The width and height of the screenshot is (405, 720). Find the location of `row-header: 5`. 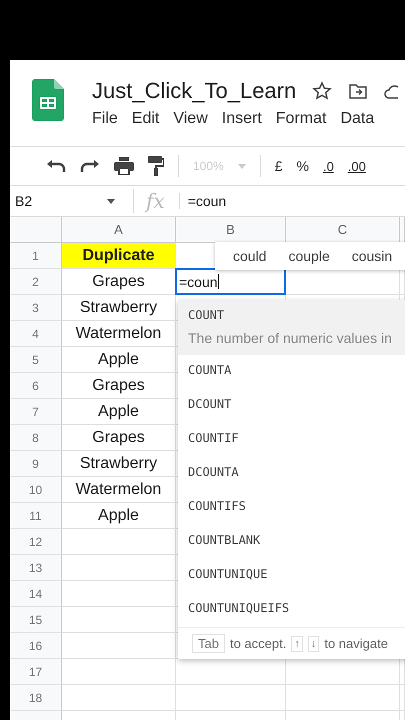

row-header: 5 is located at coordinates (36, 360).